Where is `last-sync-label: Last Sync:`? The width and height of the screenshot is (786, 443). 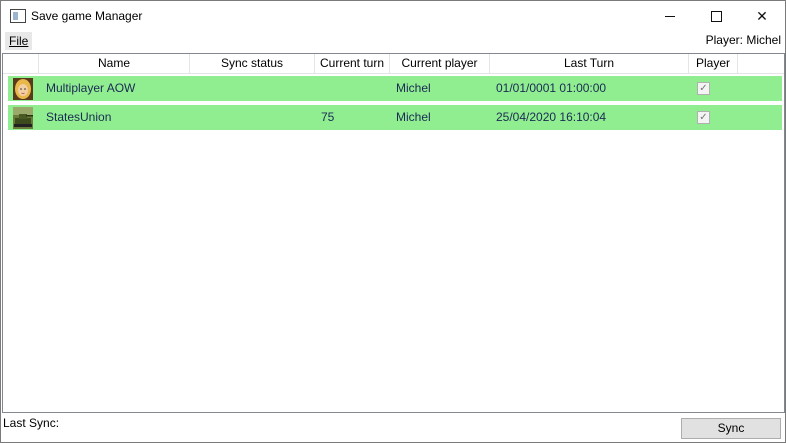 last-sync-label: Last Sync: is located at coordinates (31, 423).